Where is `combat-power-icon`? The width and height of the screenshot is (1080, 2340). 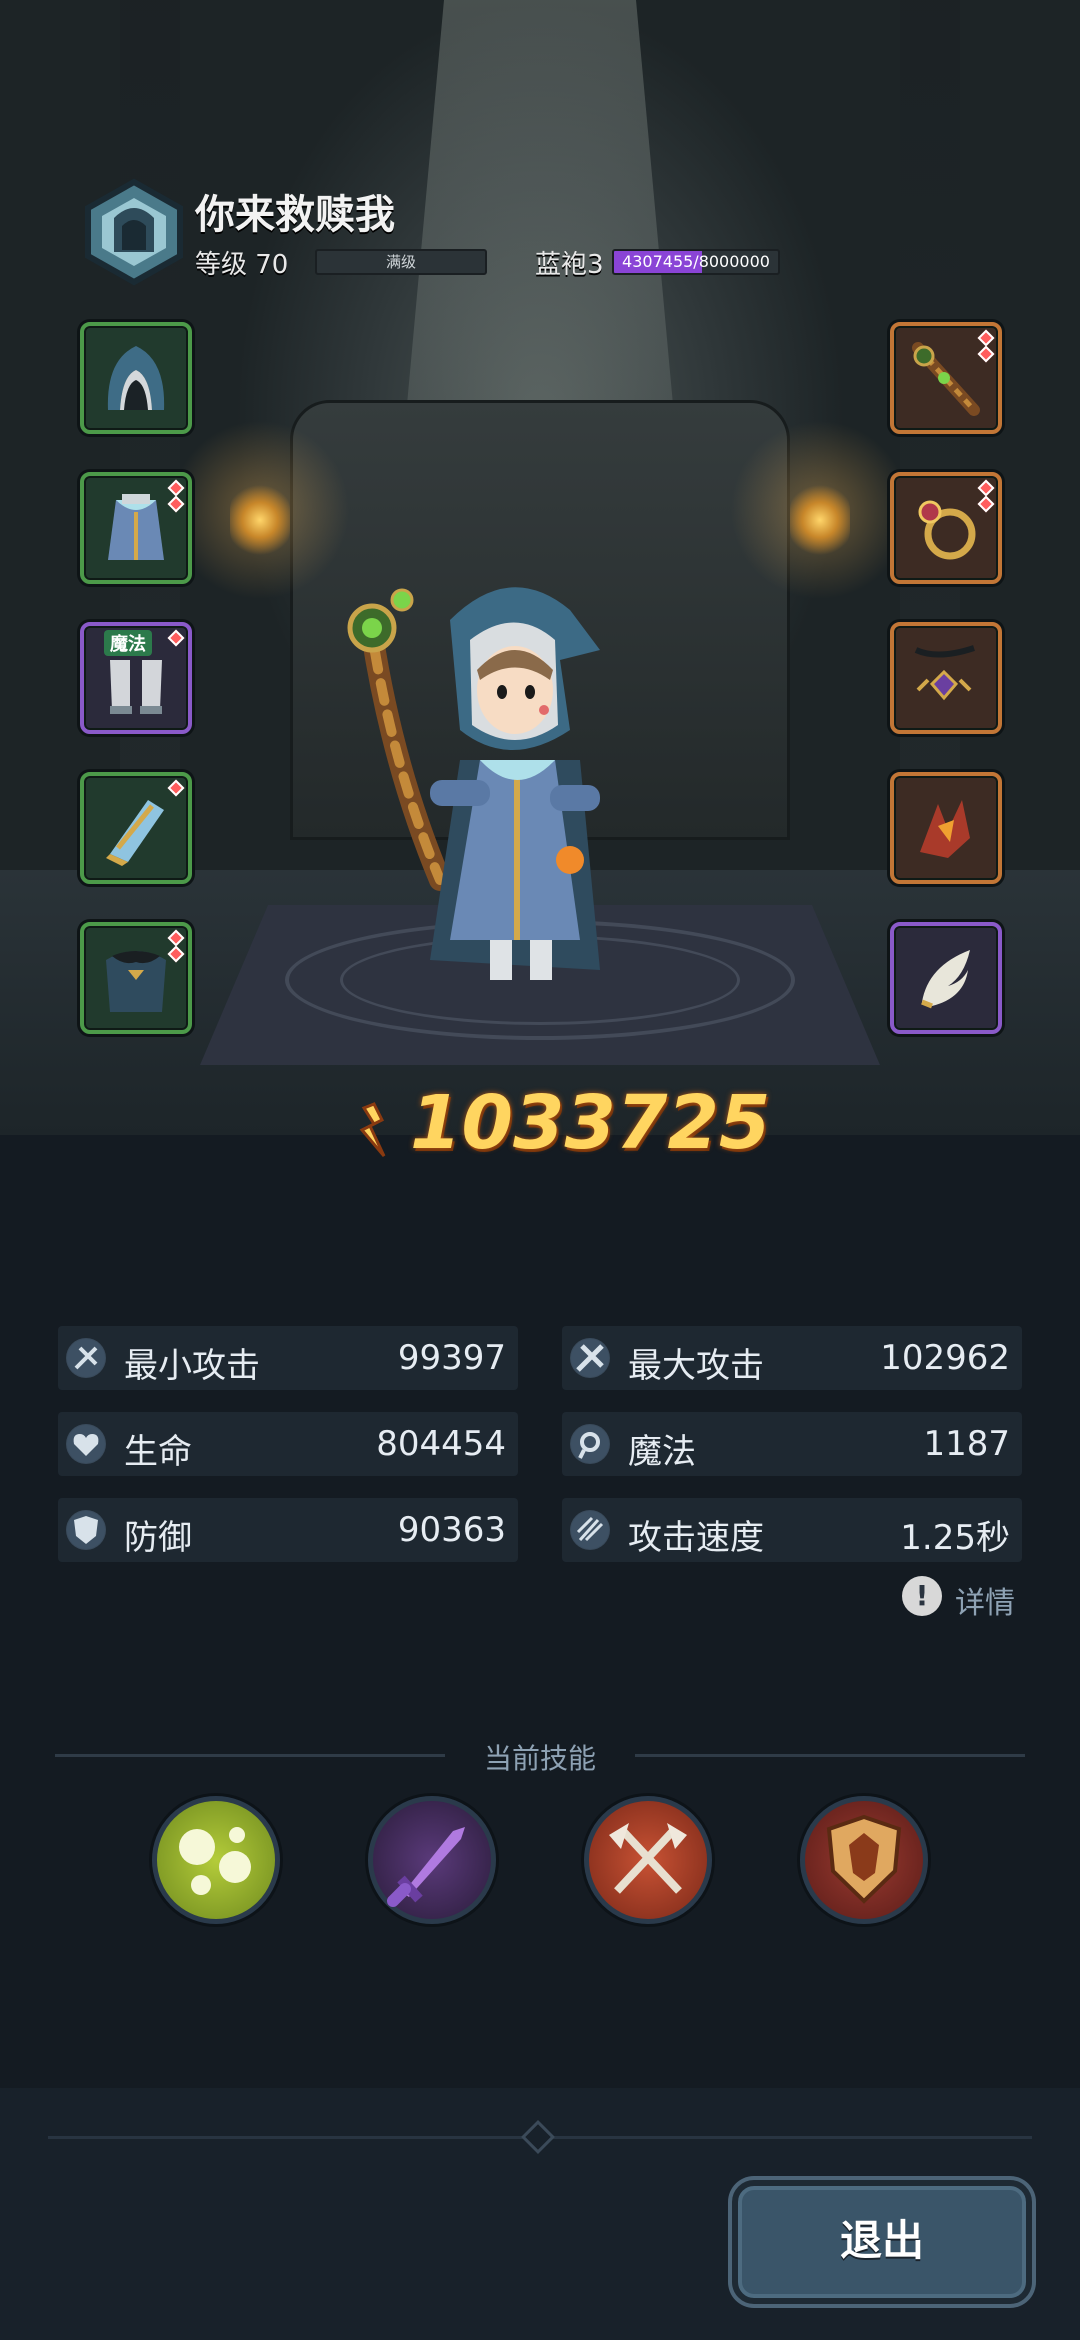 combat-power-icon is located at coordinates (372, 1129).